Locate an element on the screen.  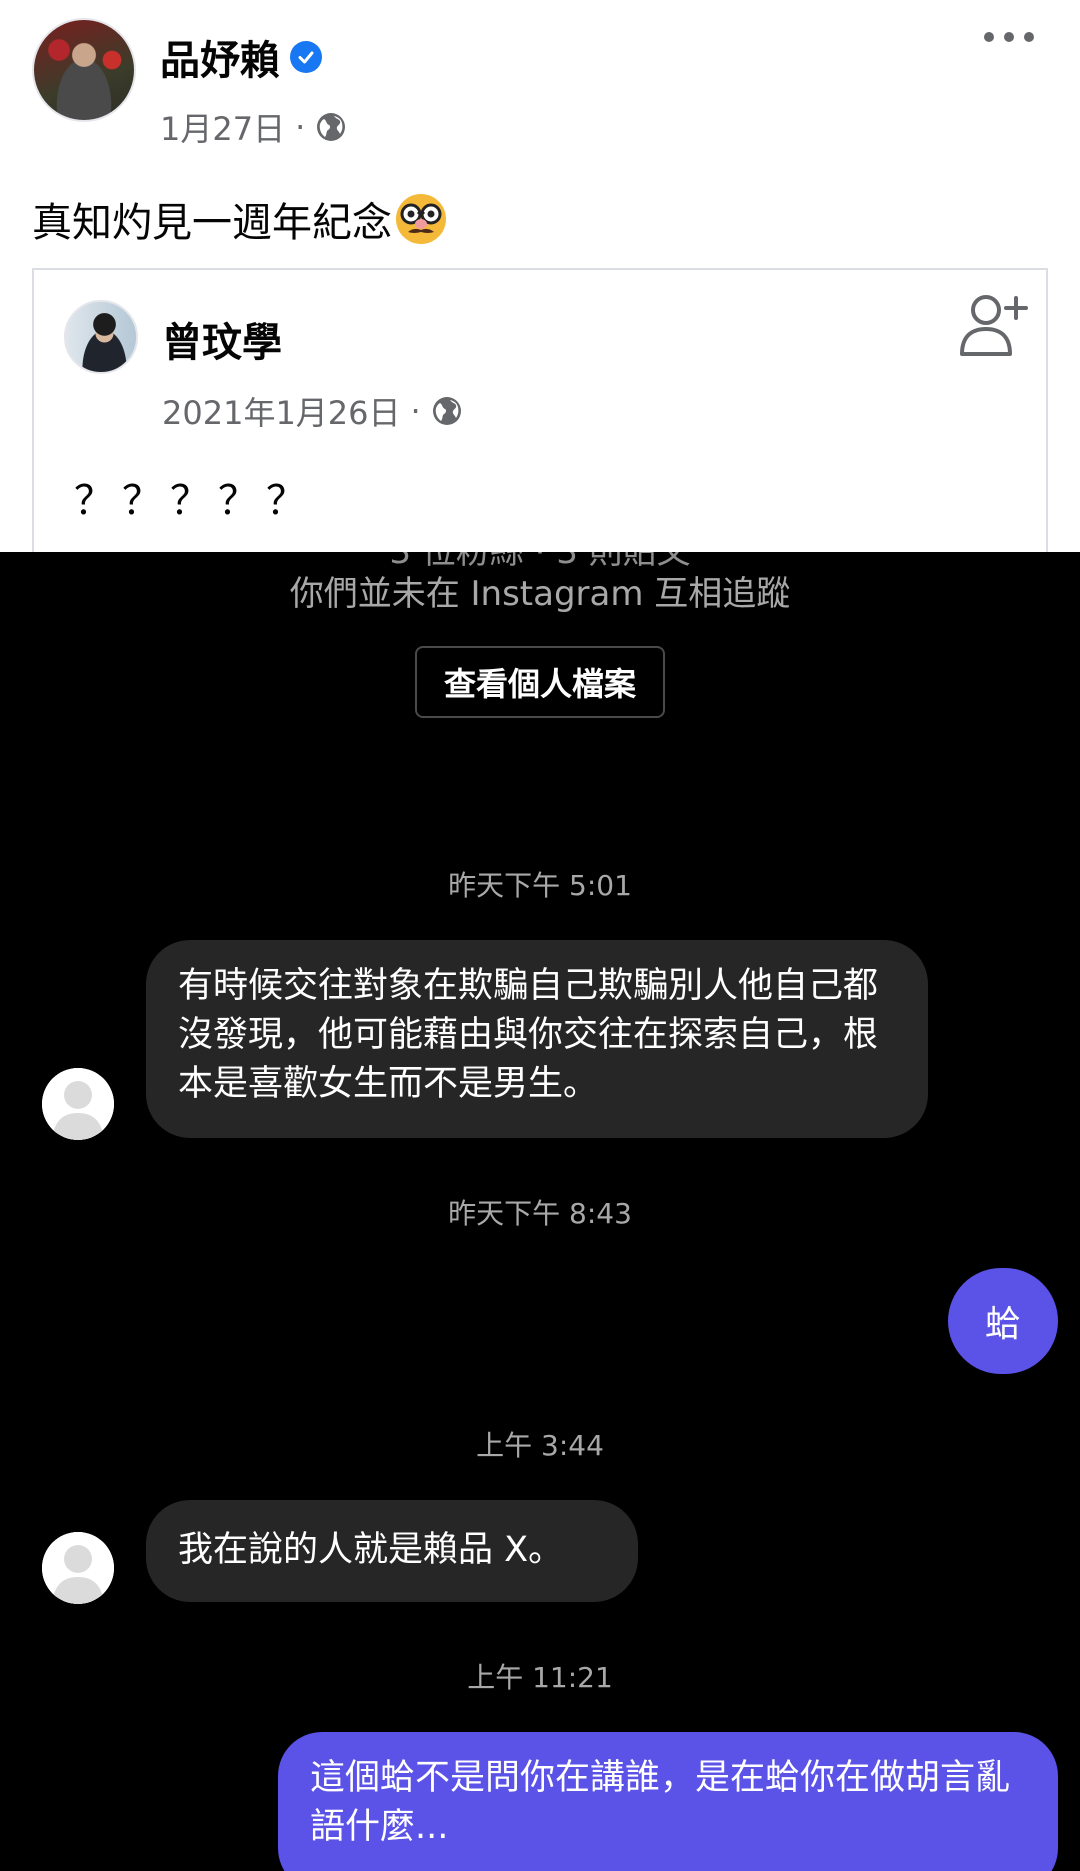
incoming-message-bubble: 我在說的人就是賴品 X。 is located at coordinates (392, 1551).